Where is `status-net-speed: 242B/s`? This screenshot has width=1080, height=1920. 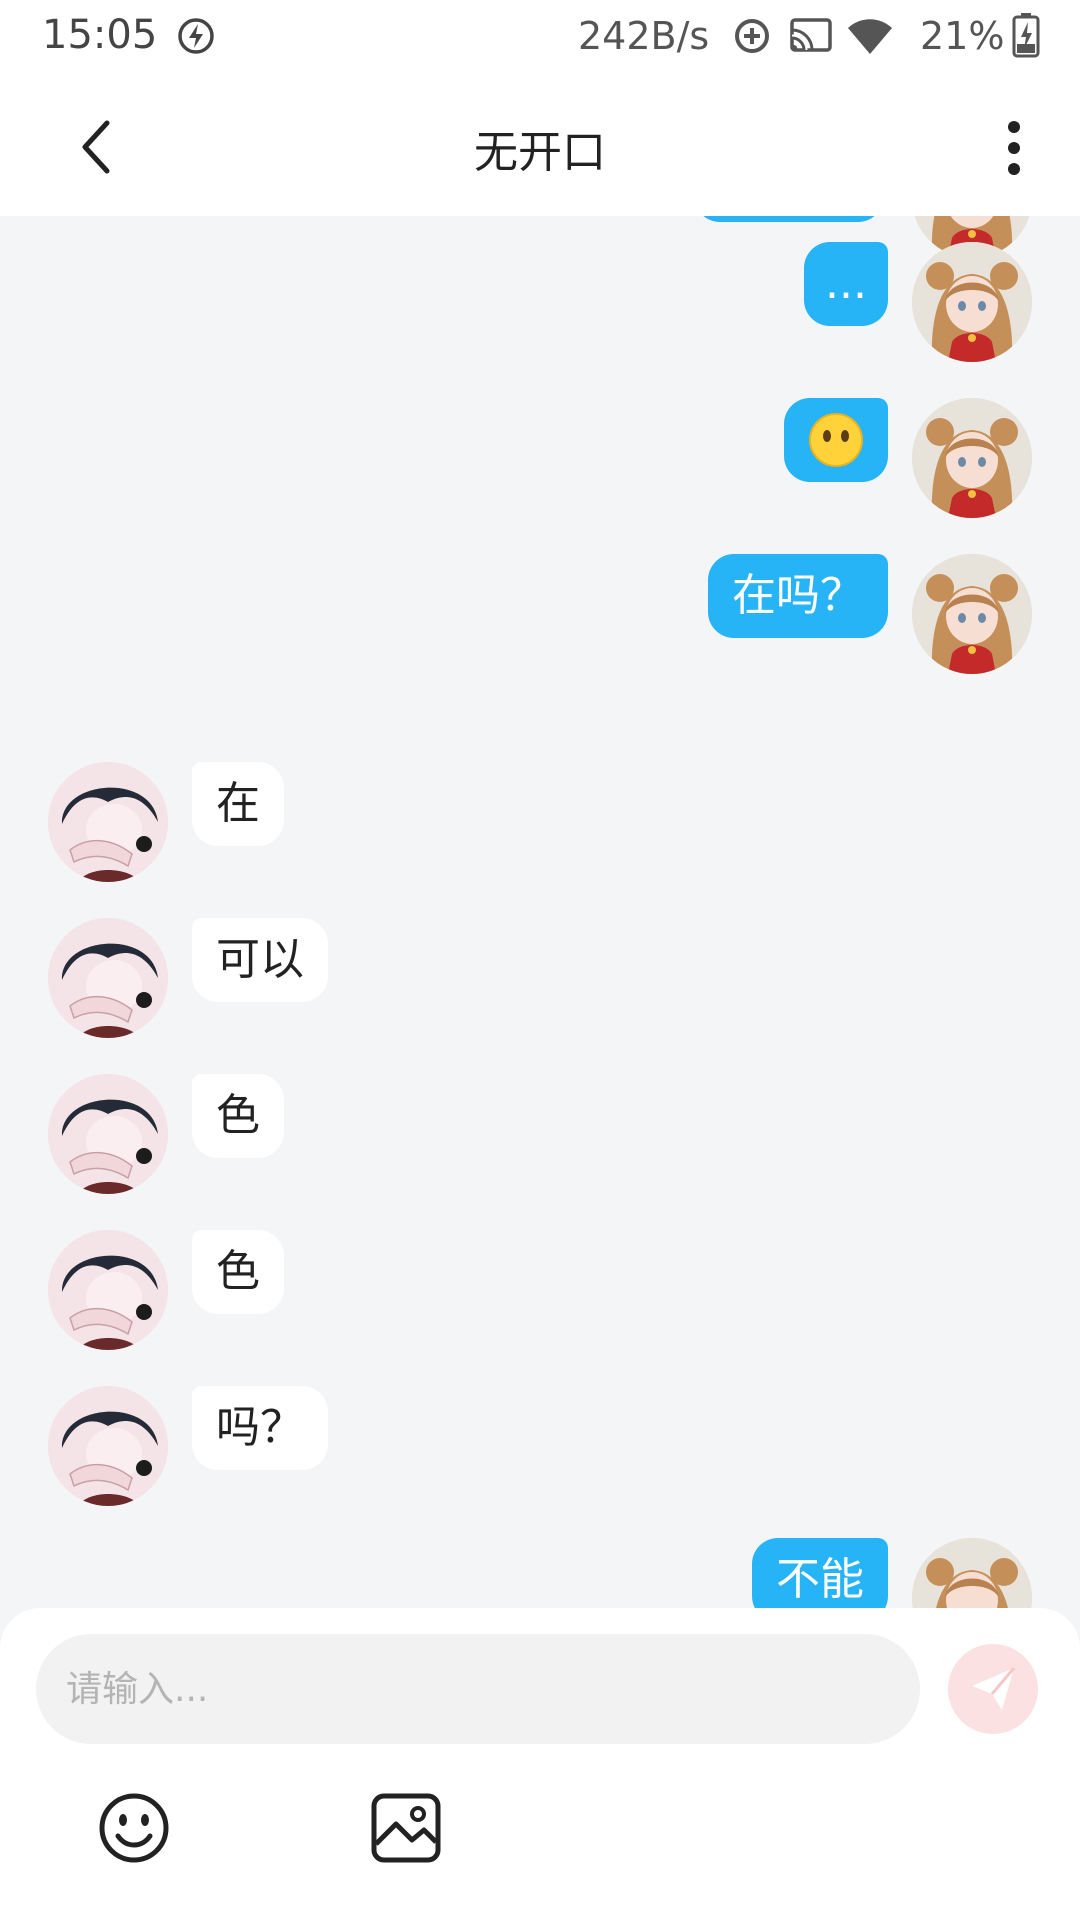
status-net-speed: 242B/s is located at coordinates (644, 36).